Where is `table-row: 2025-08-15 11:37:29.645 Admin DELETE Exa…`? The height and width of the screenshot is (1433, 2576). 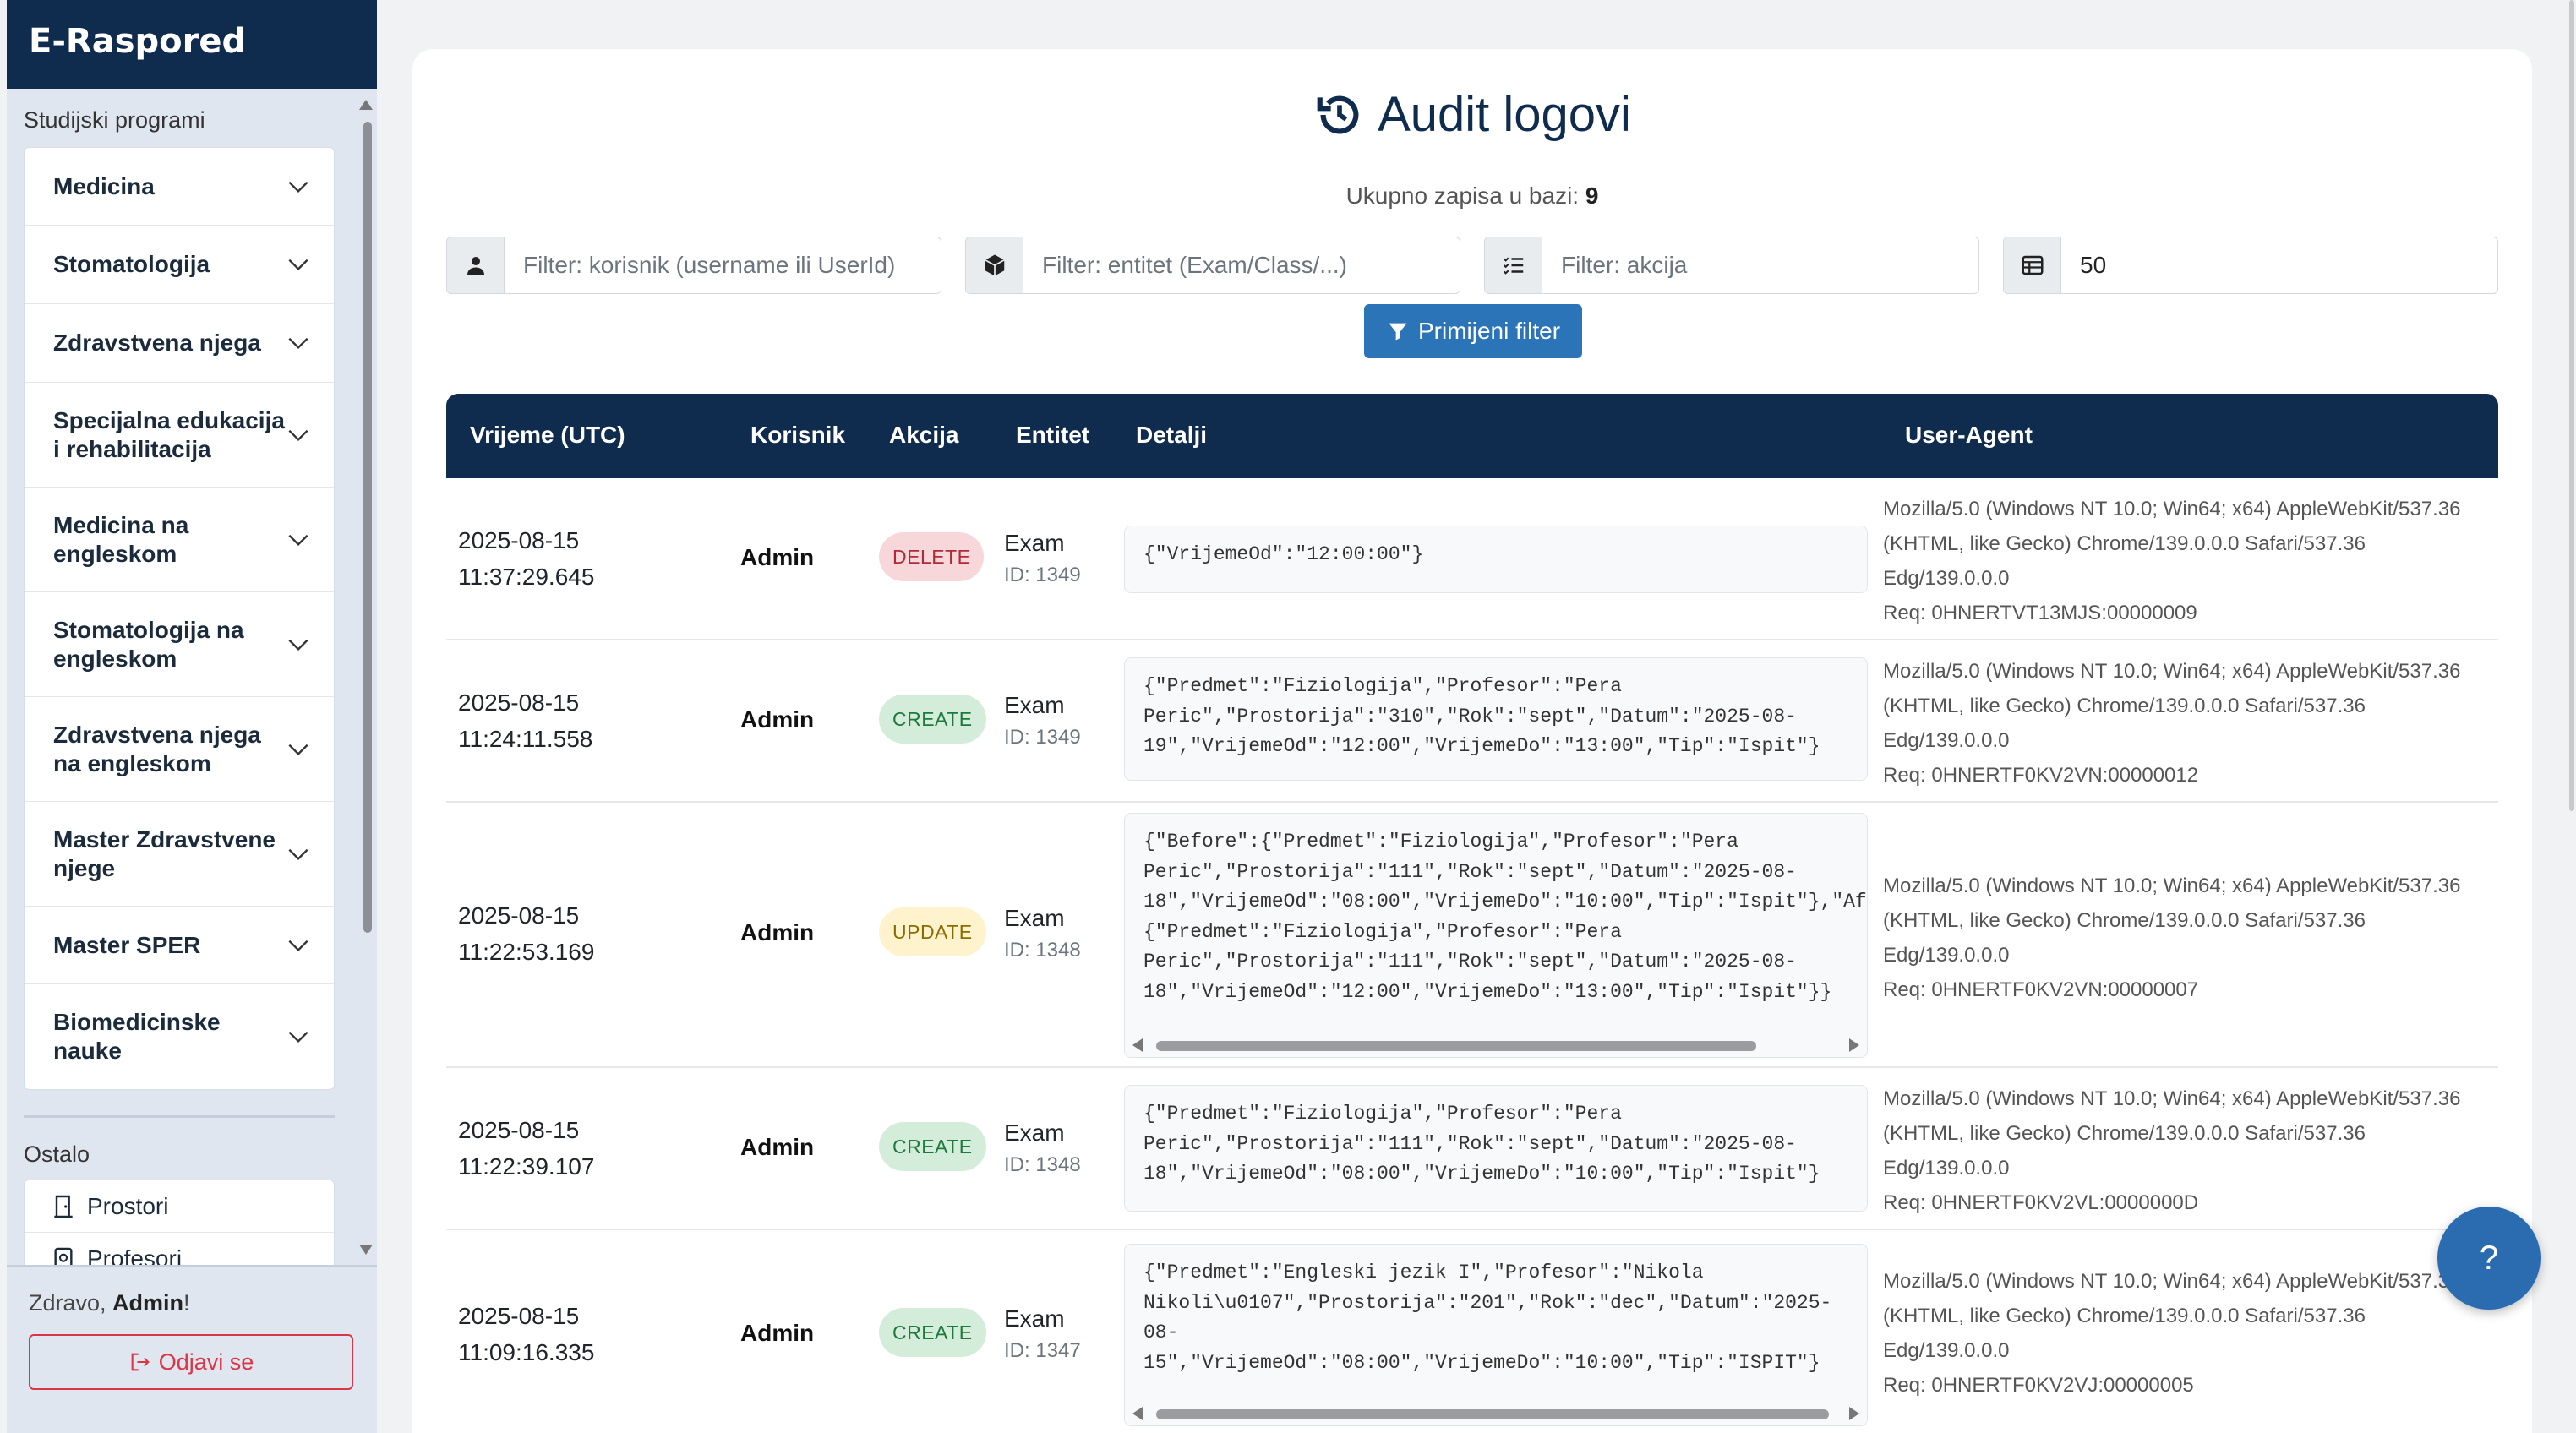 table-row: 2025-08-15 11:37:29.645 Admin DELETE Exa… is located at coordinates (1472, 559).